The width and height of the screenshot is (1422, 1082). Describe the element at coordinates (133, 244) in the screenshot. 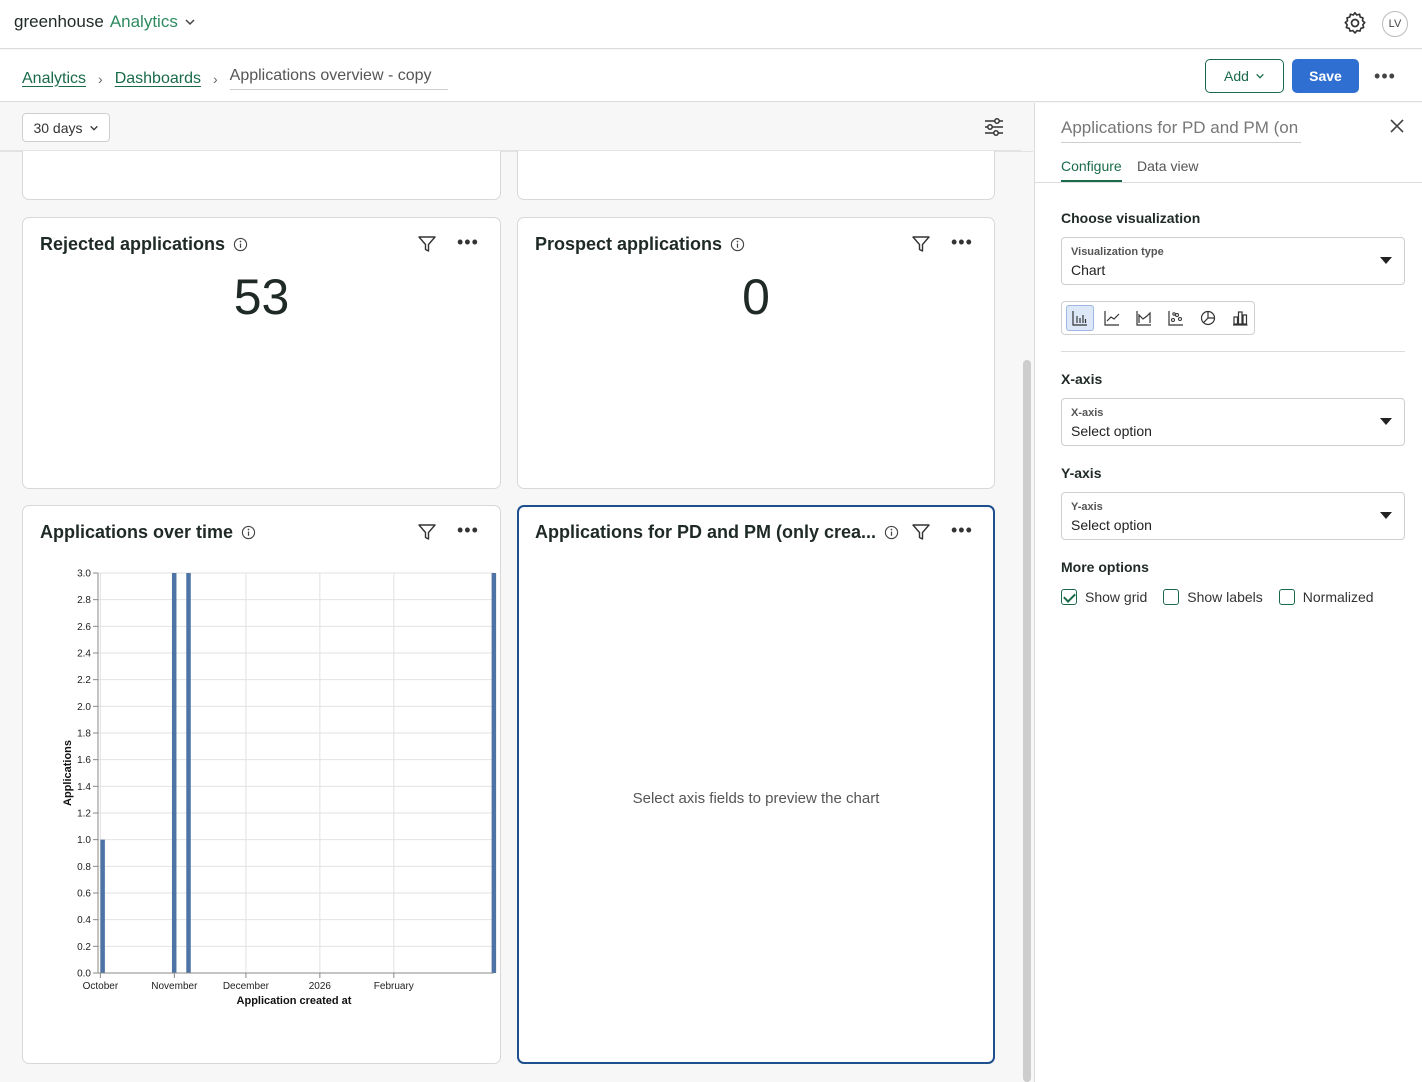

I see `card-title-text: Rejected applications` at that location.